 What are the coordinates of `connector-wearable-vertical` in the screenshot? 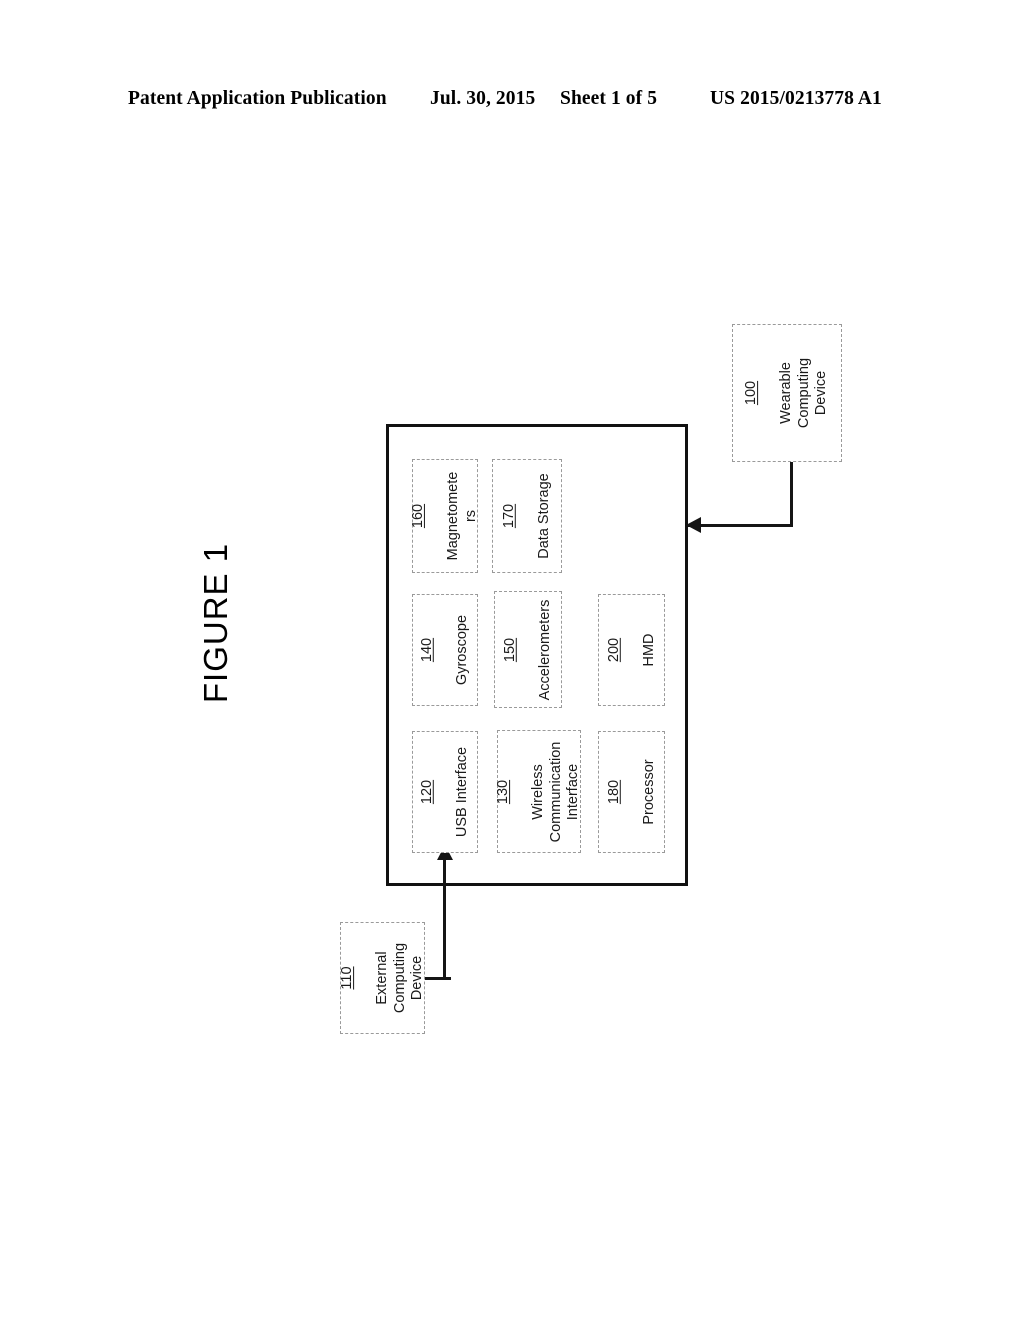 It's located at (791, 494).